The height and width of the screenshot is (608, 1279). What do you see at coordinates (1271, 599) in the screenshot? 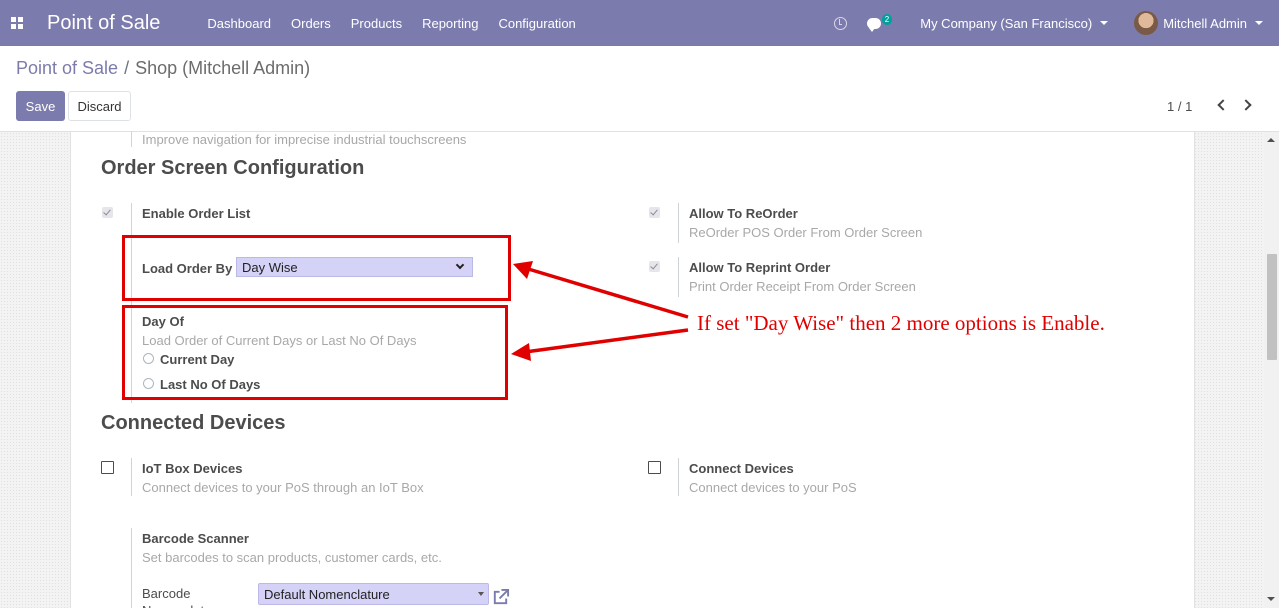
I see `scroll-down-arrow-icon` at bounding box center [1271, 599].